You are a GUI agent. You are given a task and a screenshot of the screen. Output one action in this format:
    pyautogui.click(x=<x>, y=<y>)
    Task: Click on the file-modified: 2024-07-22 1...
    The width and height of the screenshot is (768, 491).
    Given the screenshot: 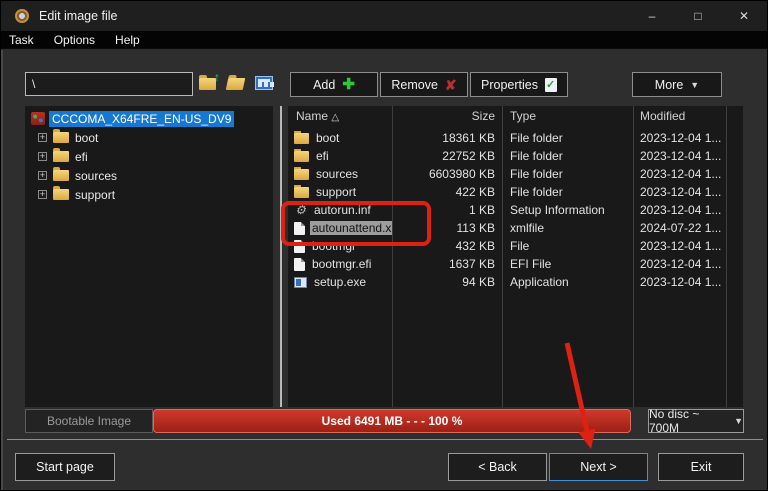 What is the action you would take?
    pyautogui.click(x=681, y=228)
    